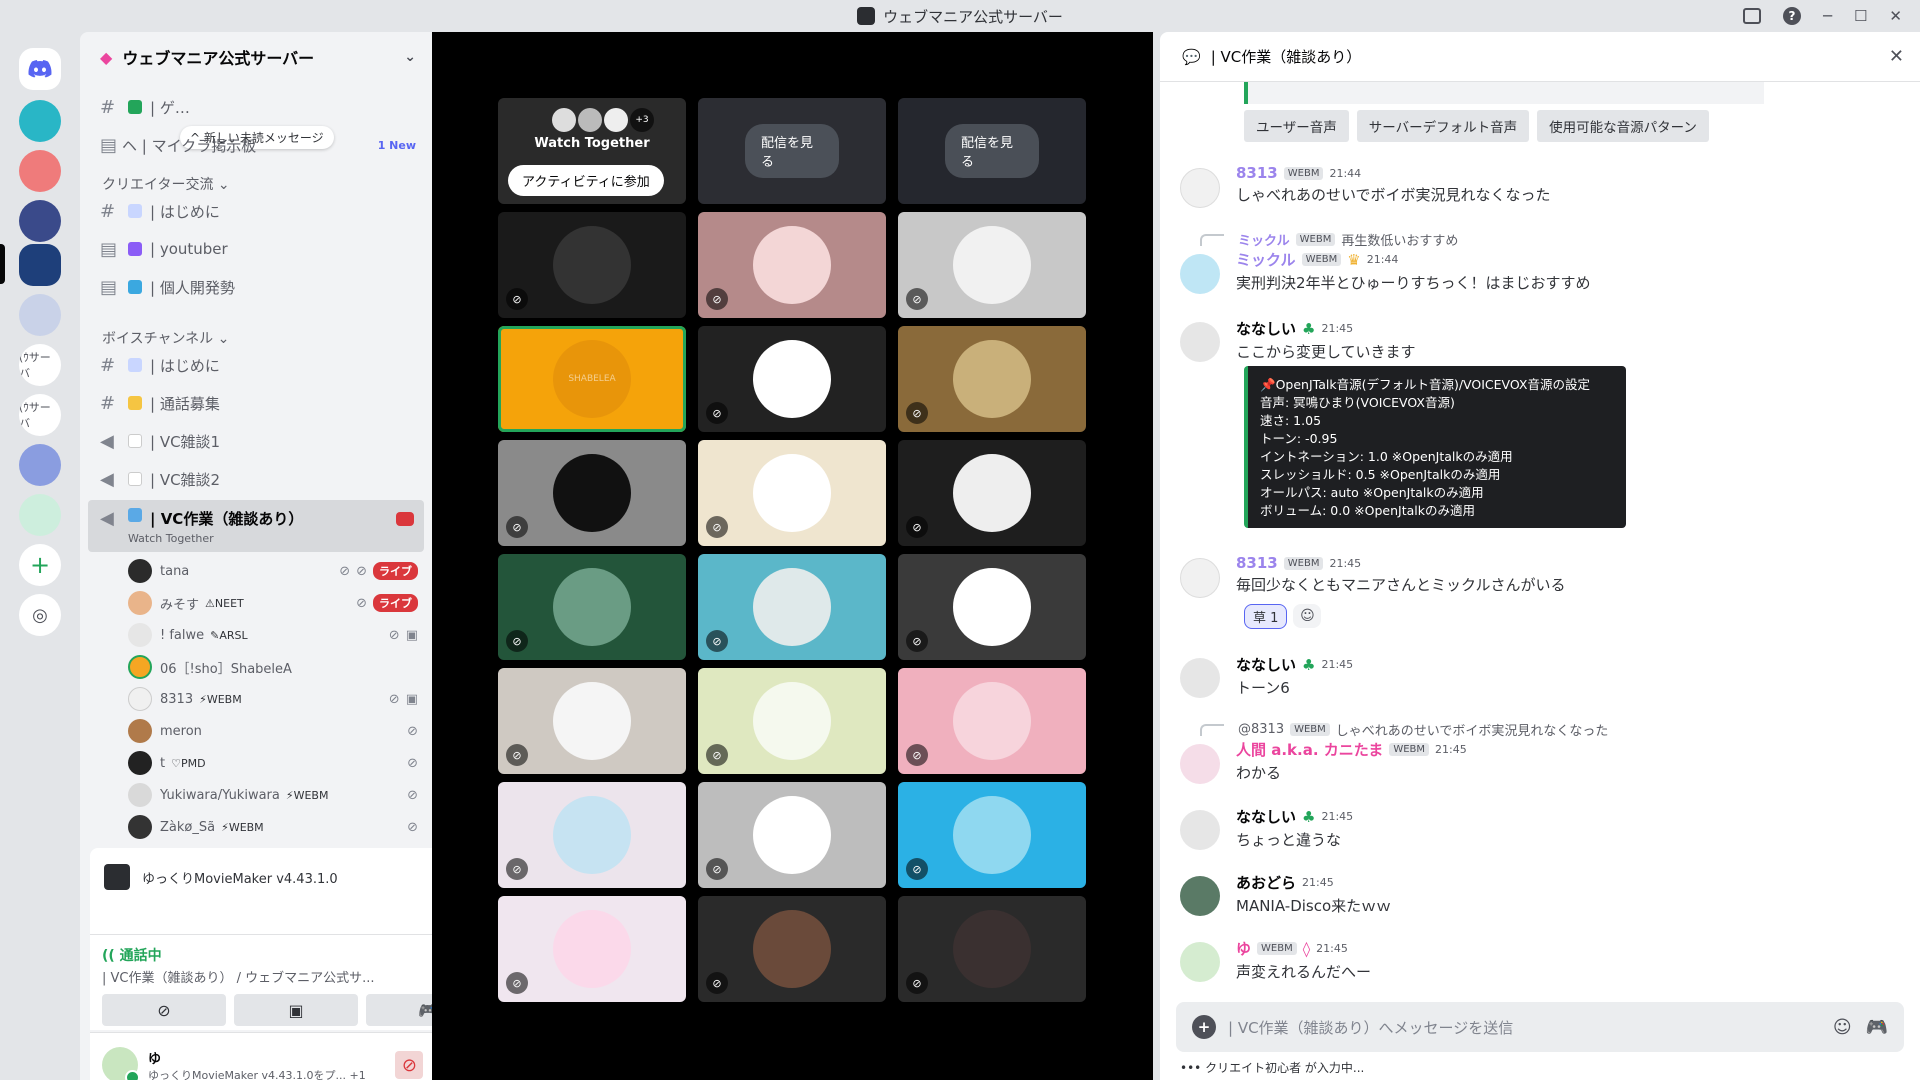 The image size is (1920, 1080). I want to click on camera-off-button: ⊘, so click(164, 1010).